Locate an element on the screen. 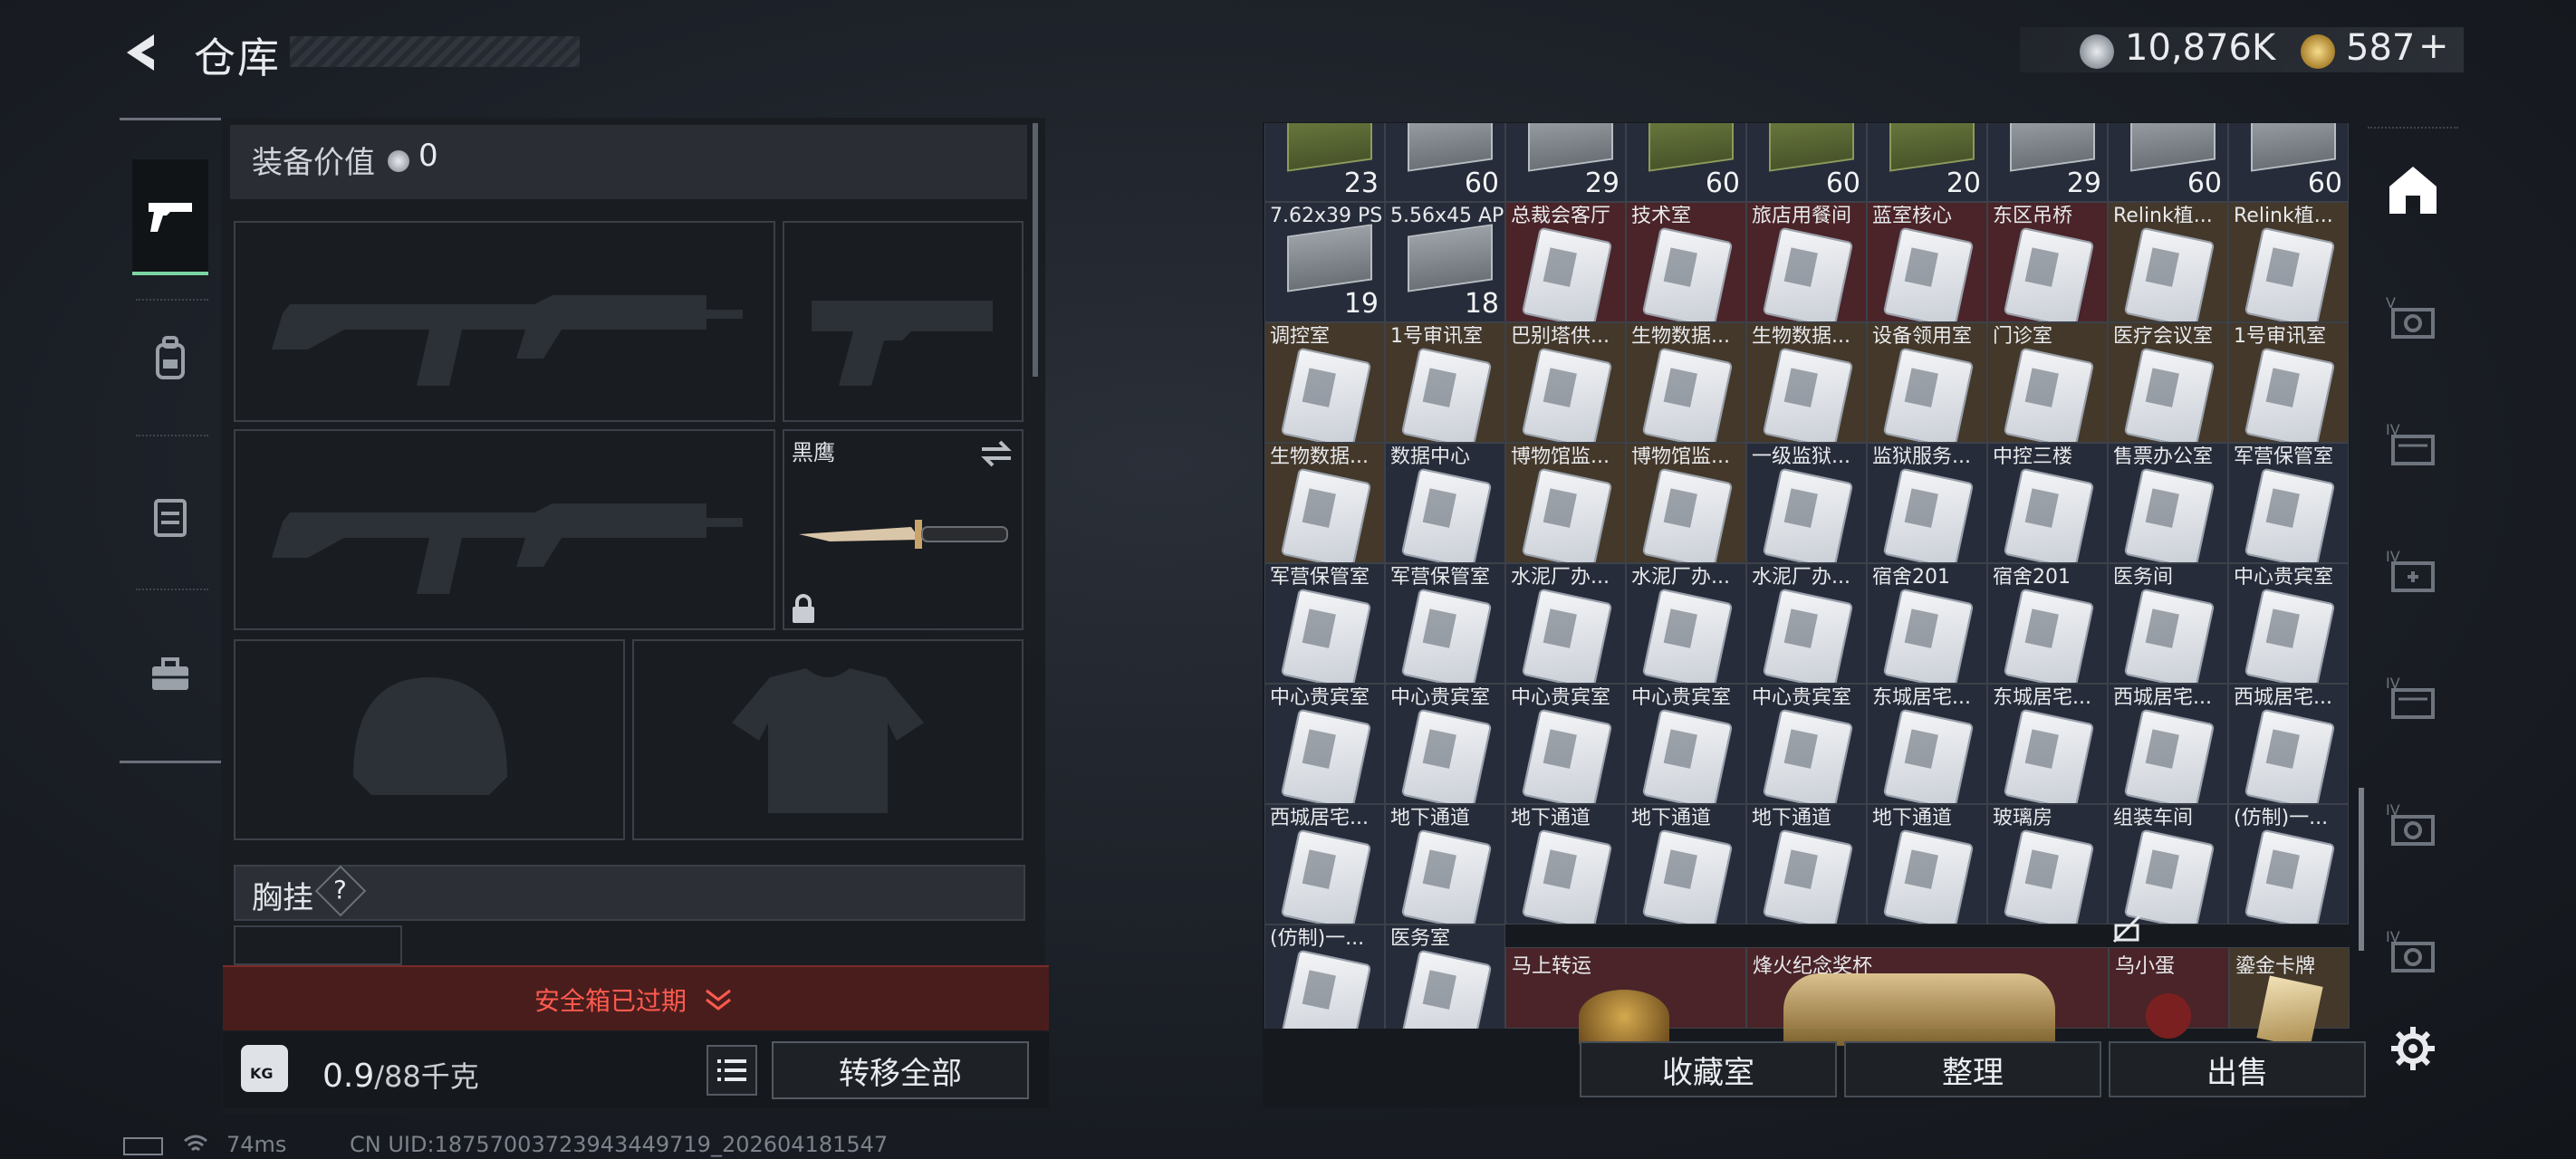 The height and width of the screenshot is (1159, 2576). large-item-gold-card: 鎏金卡牌 is located at coordinates (2289, 998).